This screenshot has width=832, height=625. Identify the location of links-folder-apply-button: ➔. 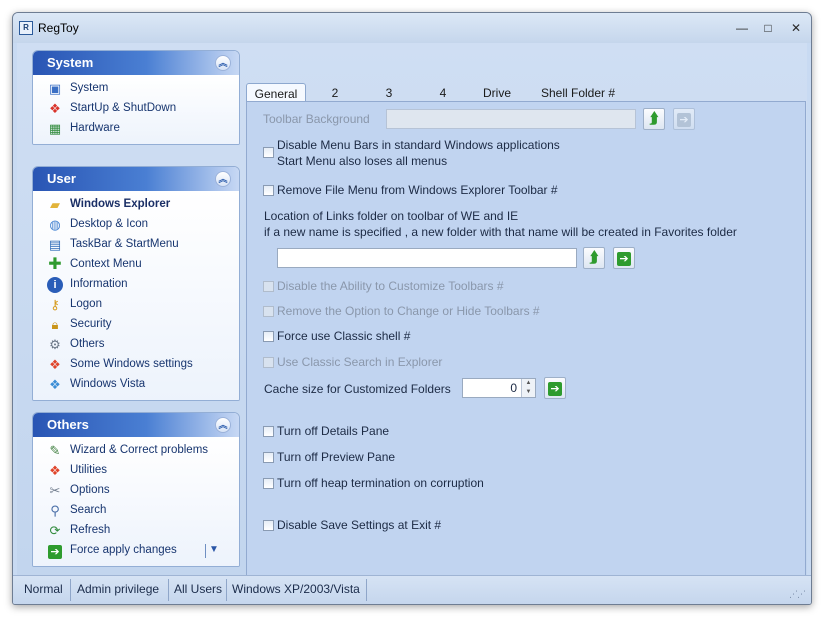
(624, 258).